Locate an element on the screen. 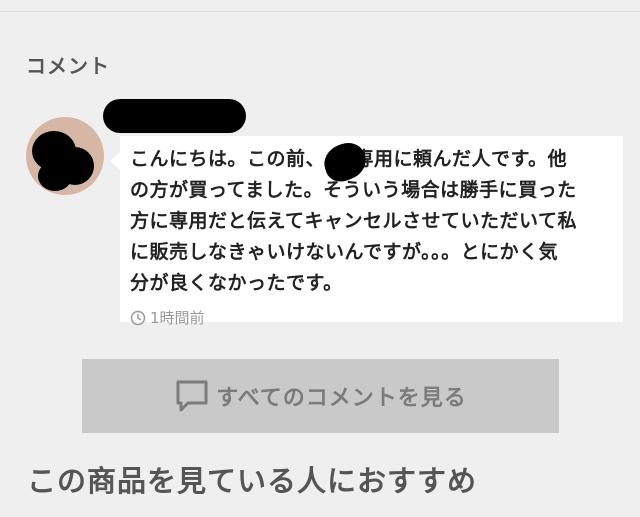 The image size is (640, 517). comment-meta: 1時間前 is located at coordinates (371, 317).